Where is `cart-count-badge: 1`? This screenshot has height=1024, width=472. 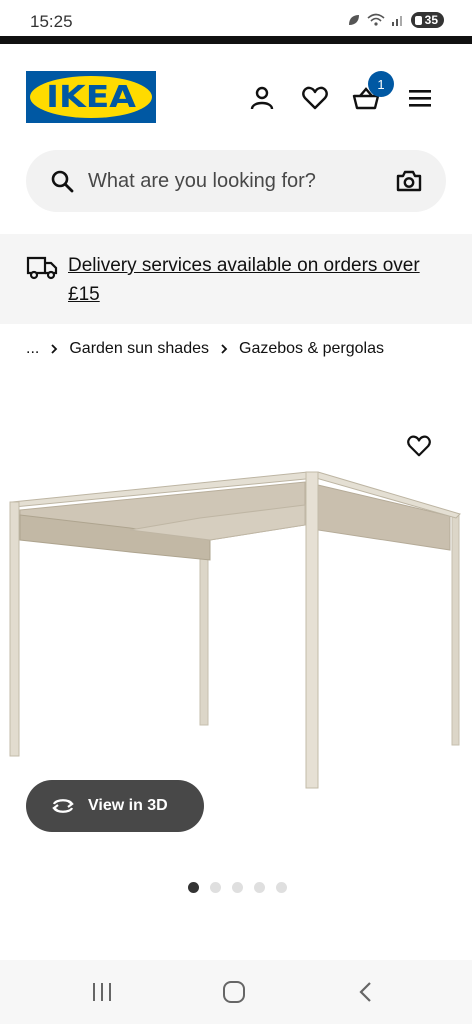
cart-count-badge: 1 is located at coordinates (381, 84).